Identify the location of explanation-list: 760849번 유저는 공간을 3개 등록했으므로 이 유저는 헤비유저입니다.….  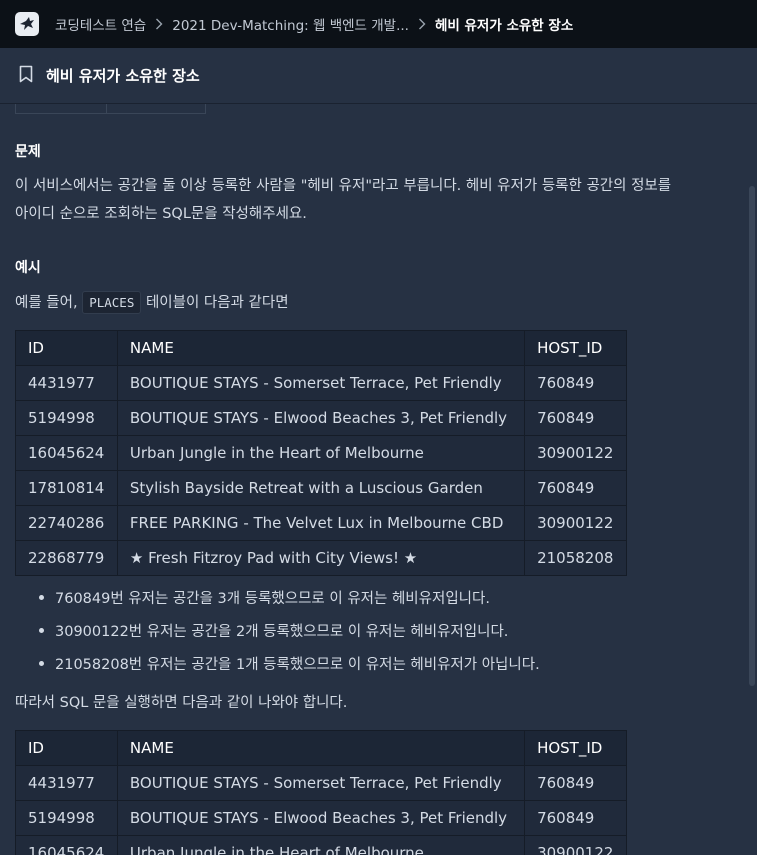
(277, 630).